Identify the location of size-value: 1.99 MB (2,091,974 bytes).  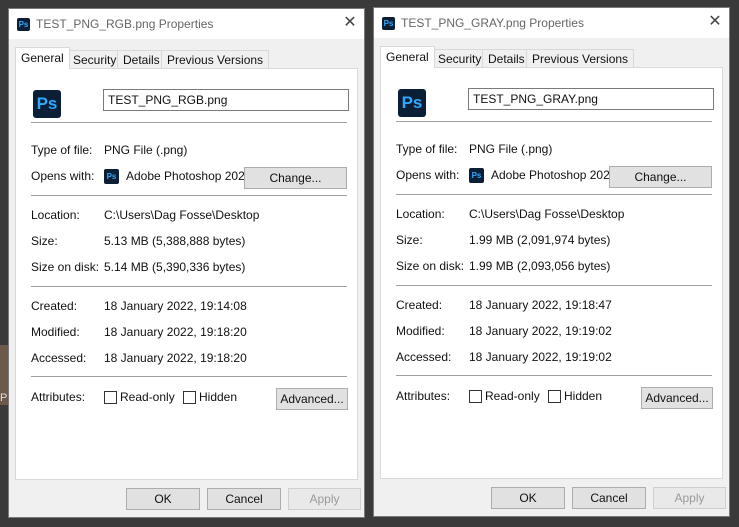
(540, 240).